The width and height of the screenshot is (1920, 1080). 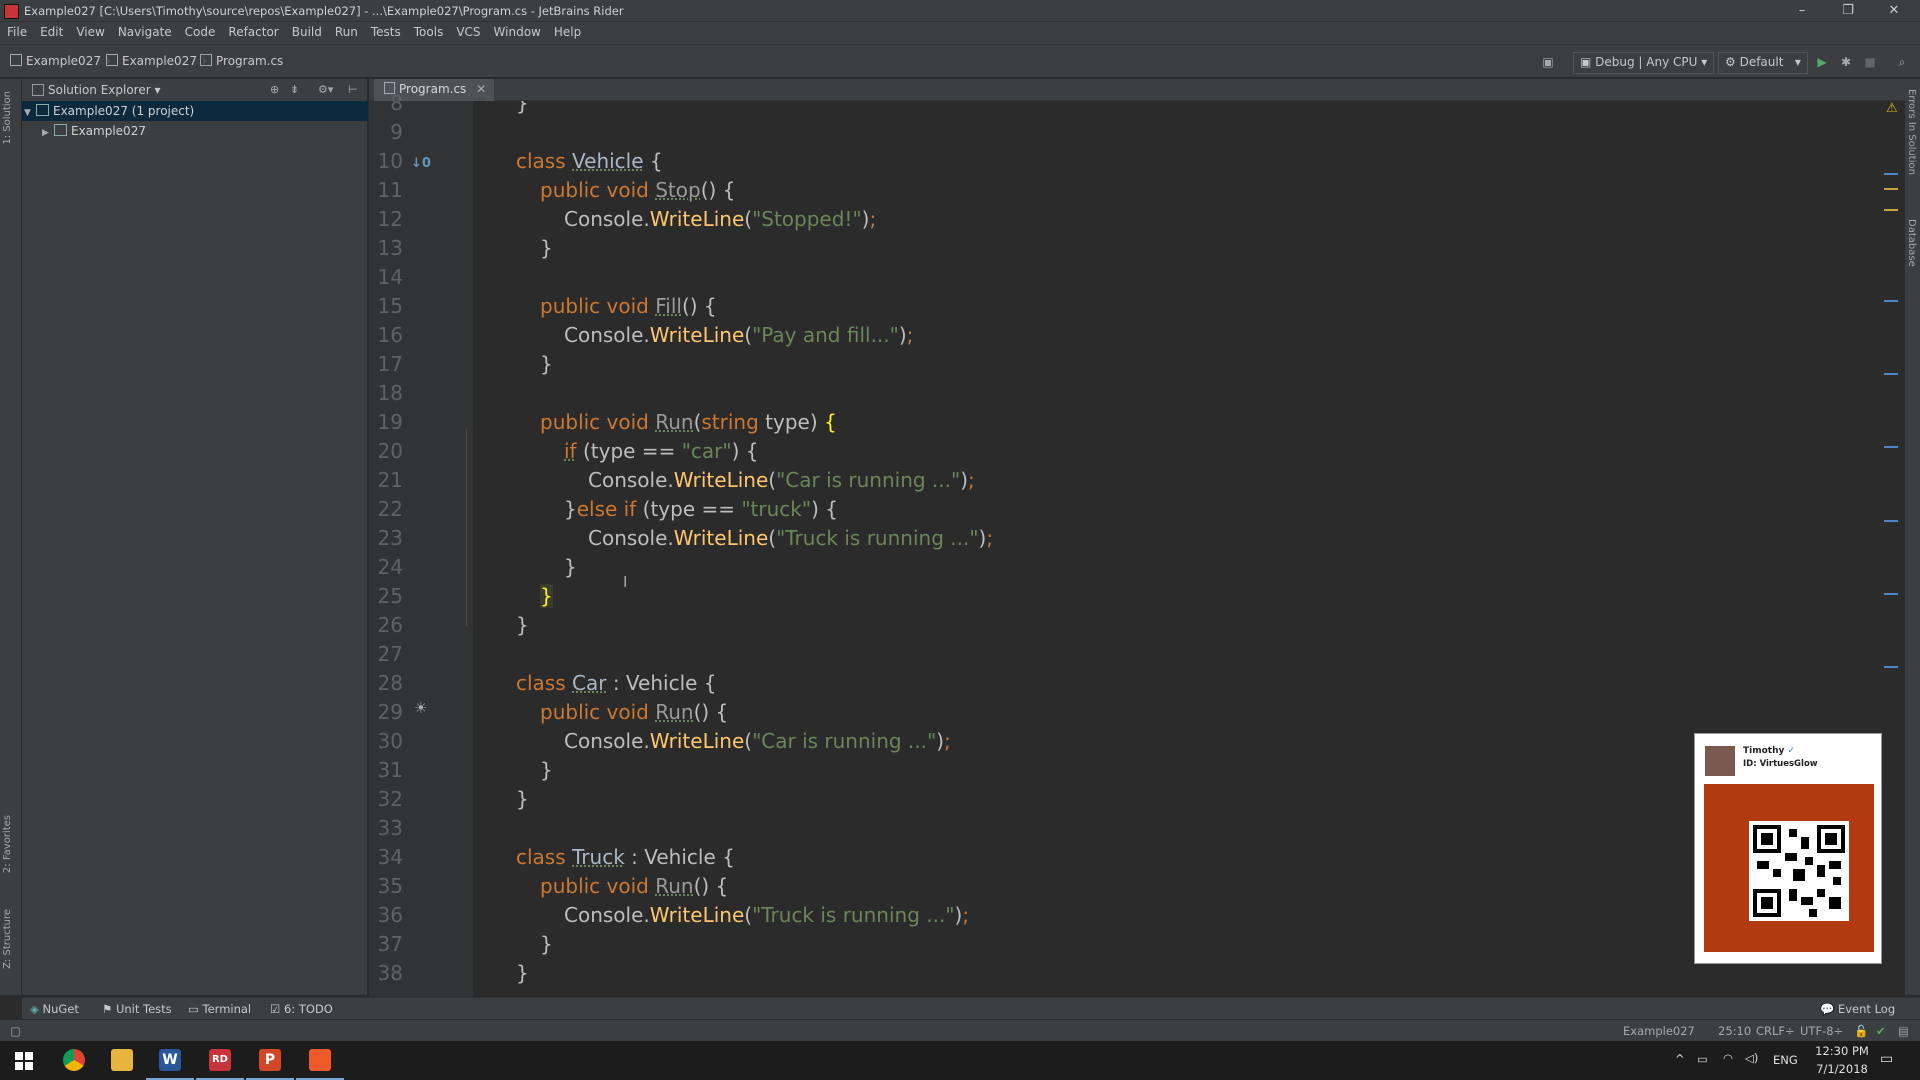 I want to click on memory-indicator-icon: ▤, so click(x=1903, y=1031).